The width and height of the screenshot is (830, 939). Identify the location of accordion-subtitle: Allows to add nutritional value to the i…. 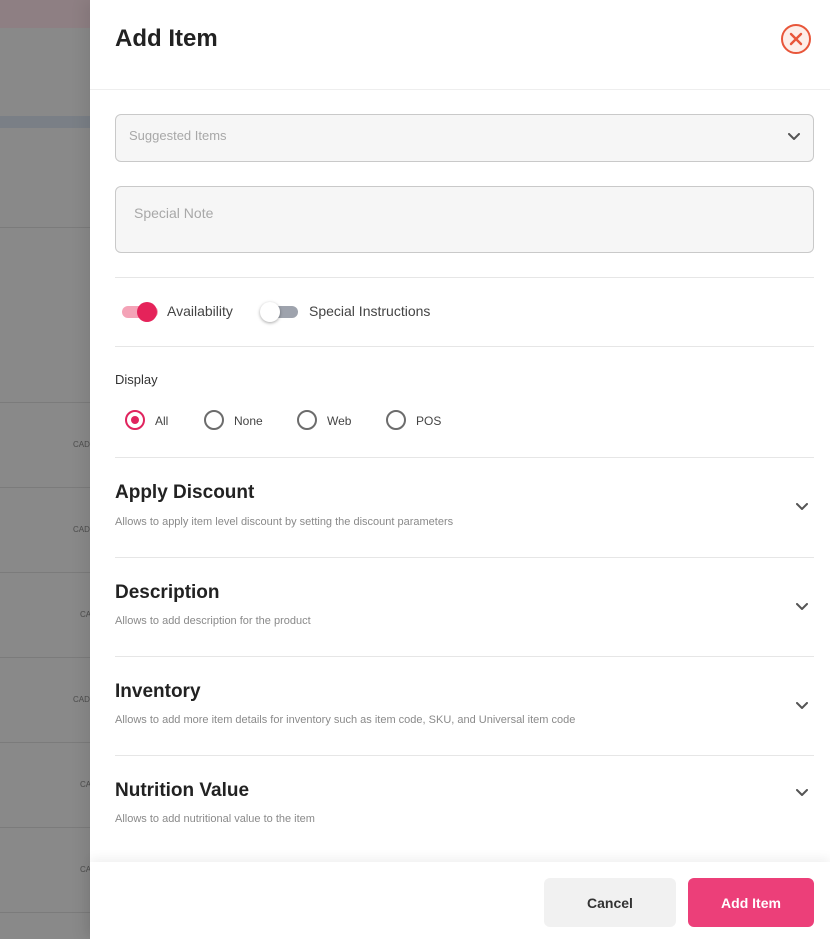
(215, 819).